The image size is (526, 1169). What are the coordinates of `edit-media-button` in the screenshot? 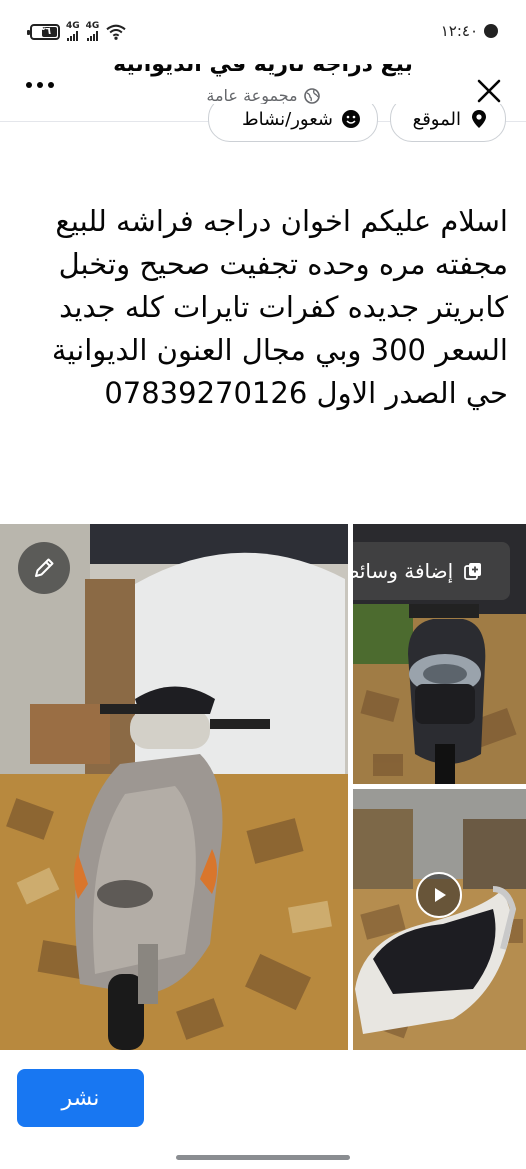 It's located at (44, 568).